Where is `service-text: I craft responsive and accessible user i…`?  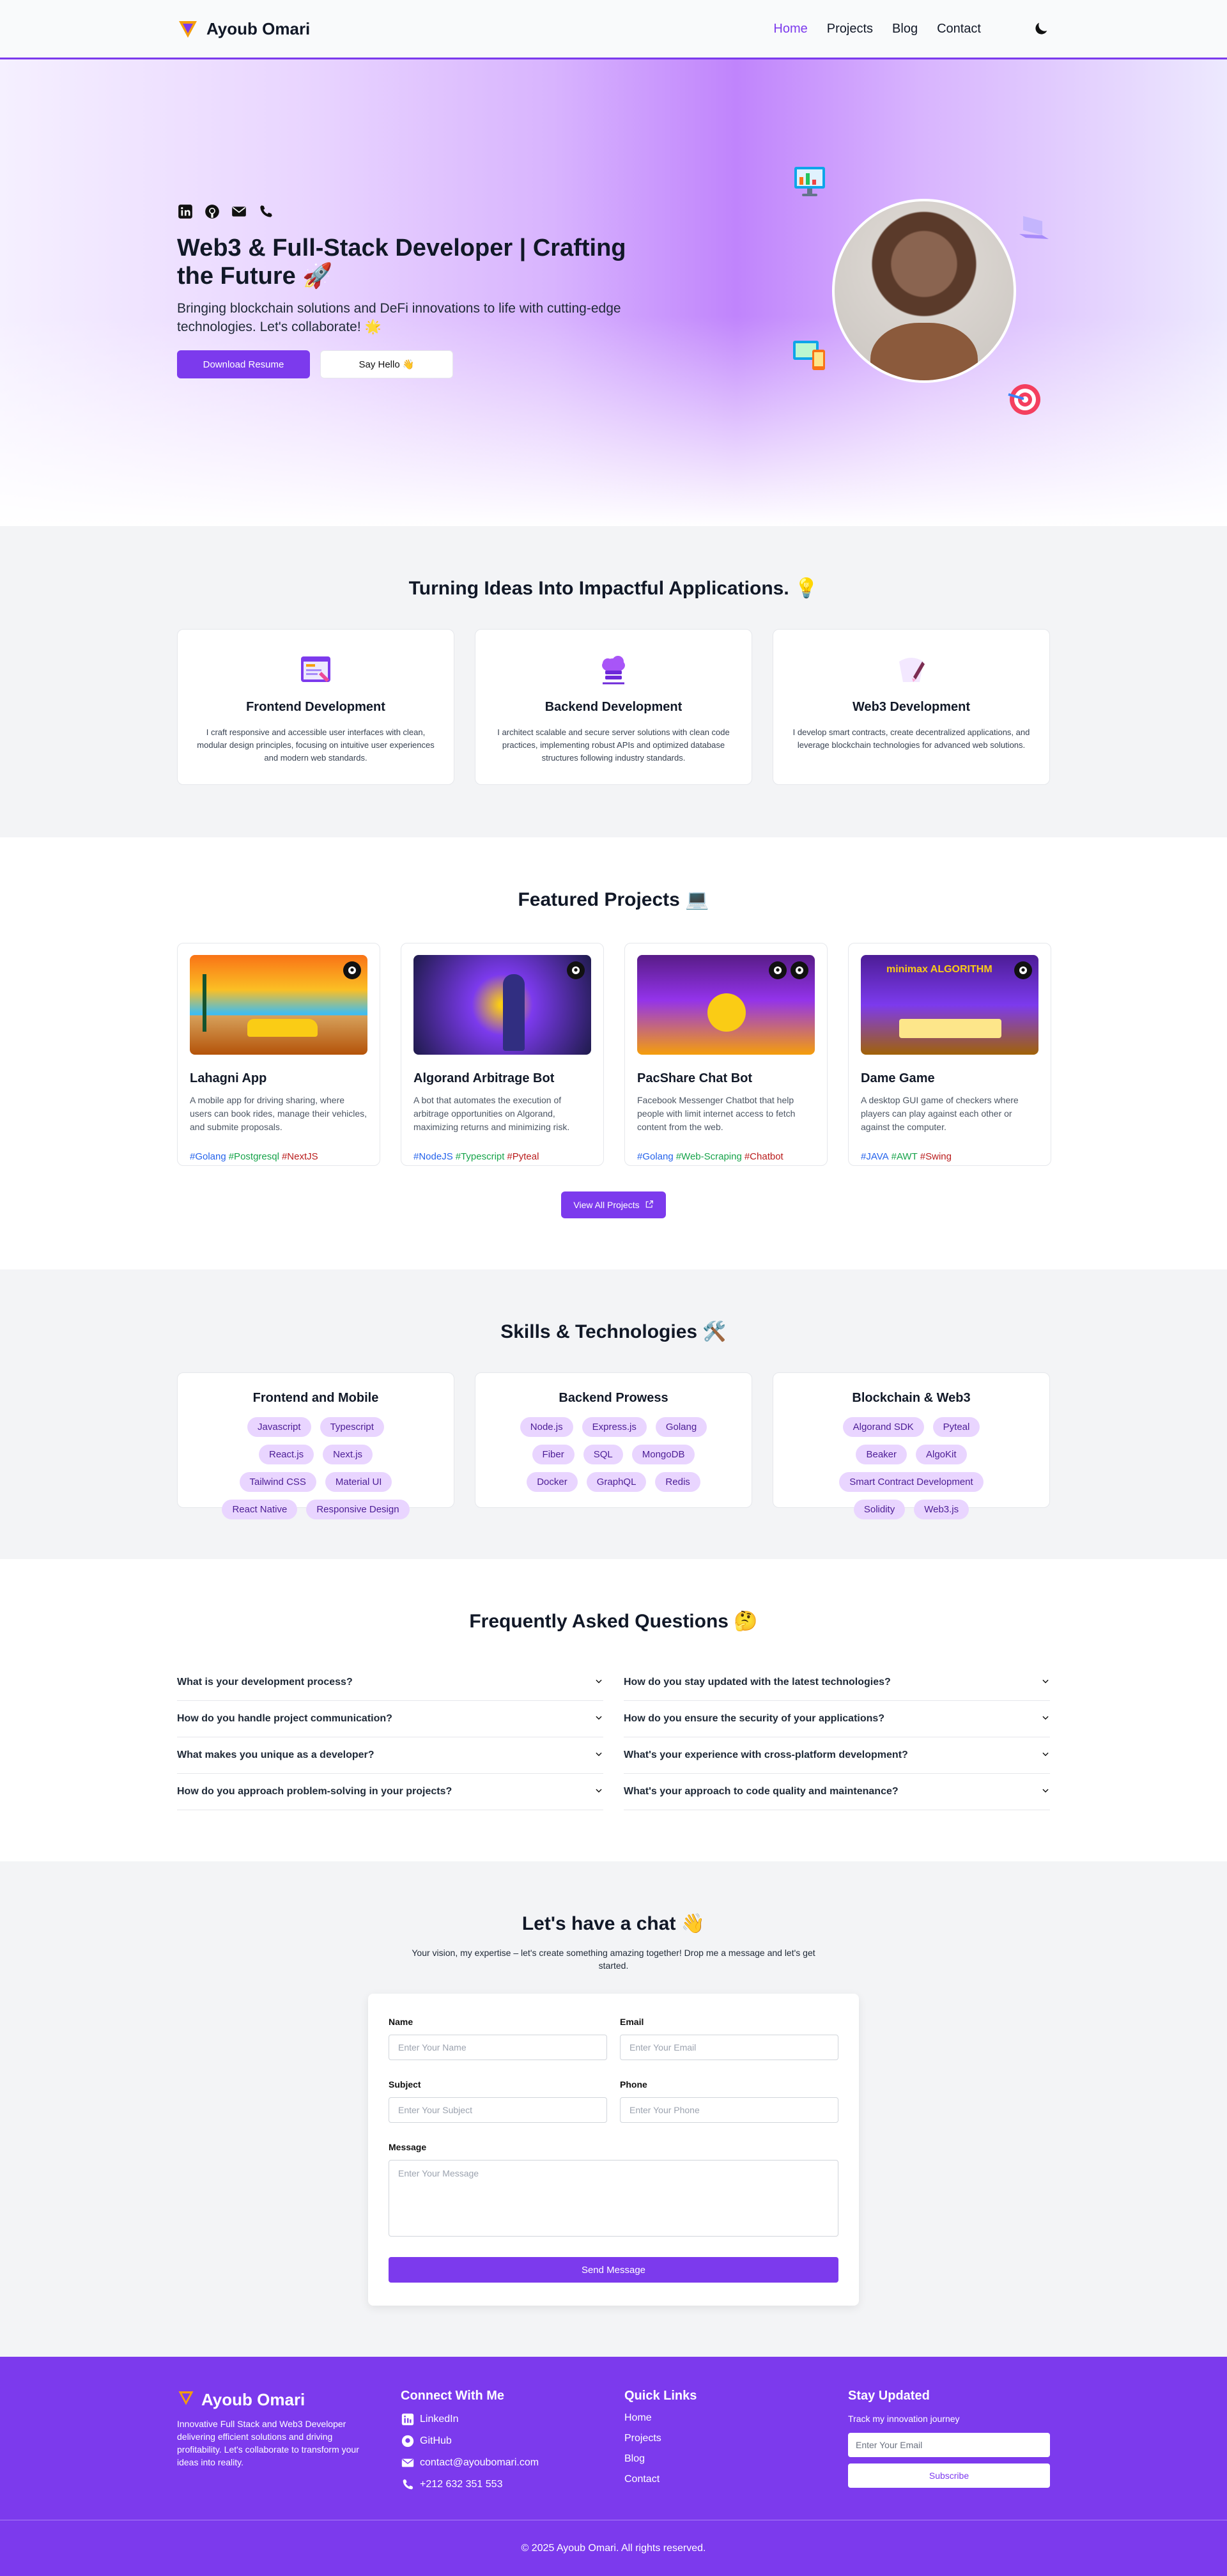 service-text: I craft responsive and accessible user i… is located at coordinates (316, 745).